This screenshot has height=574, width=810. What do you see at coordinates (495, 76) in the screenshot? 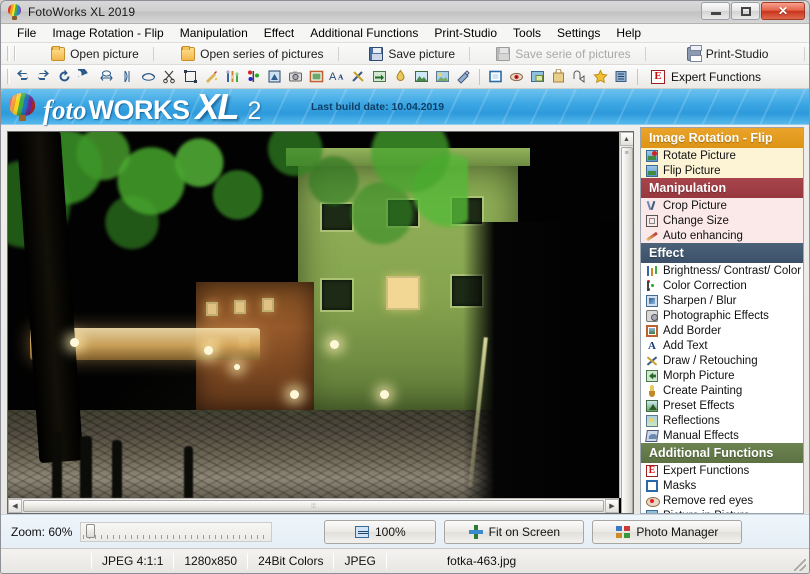
I see `masks-icon` at bounding box center [495, 76].